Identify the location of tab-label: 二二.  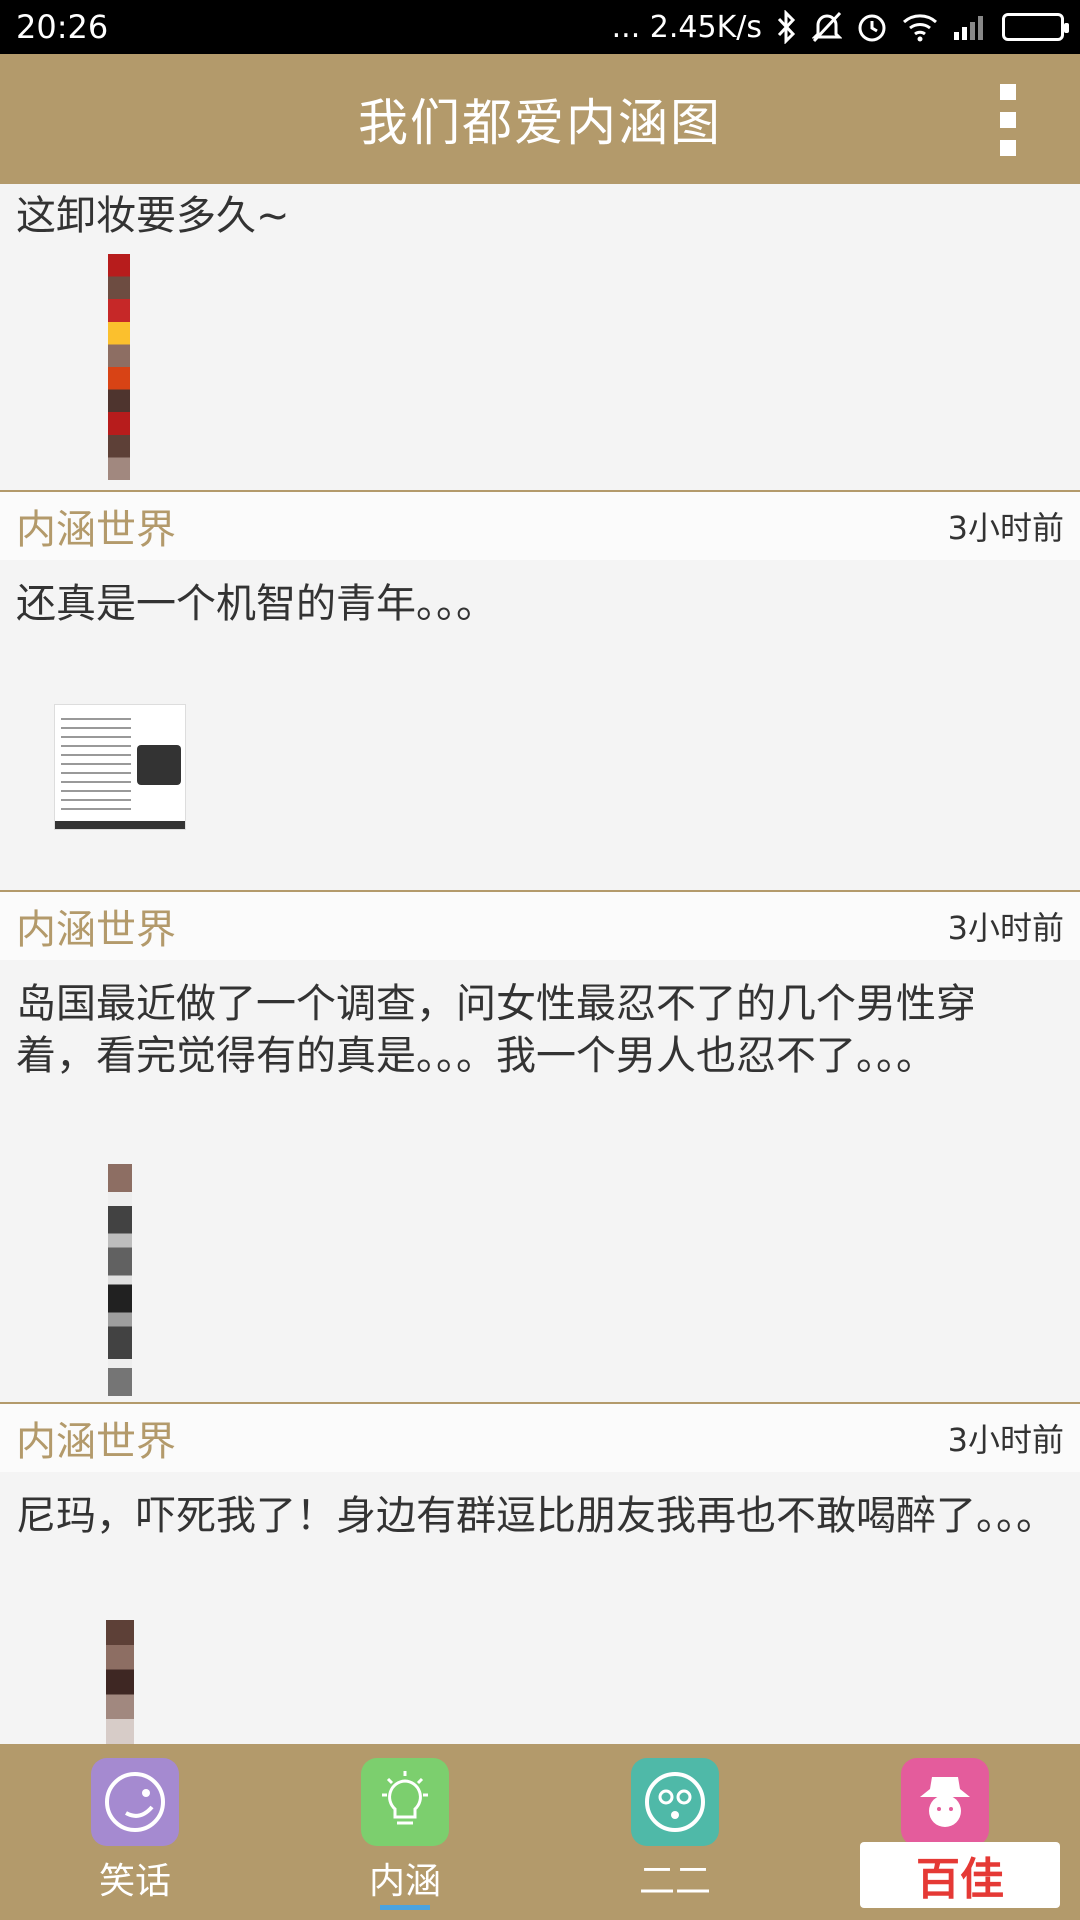
(674, 1881).